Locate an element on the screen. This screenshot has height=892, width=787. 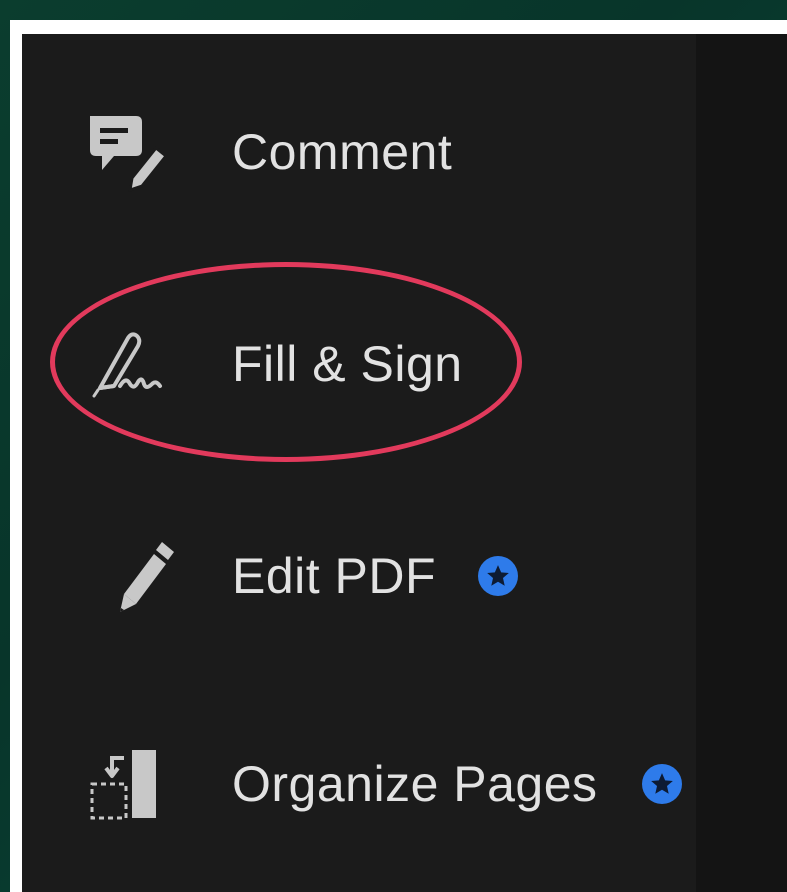
fill-sign-icon is located at coordinates (134, 364).